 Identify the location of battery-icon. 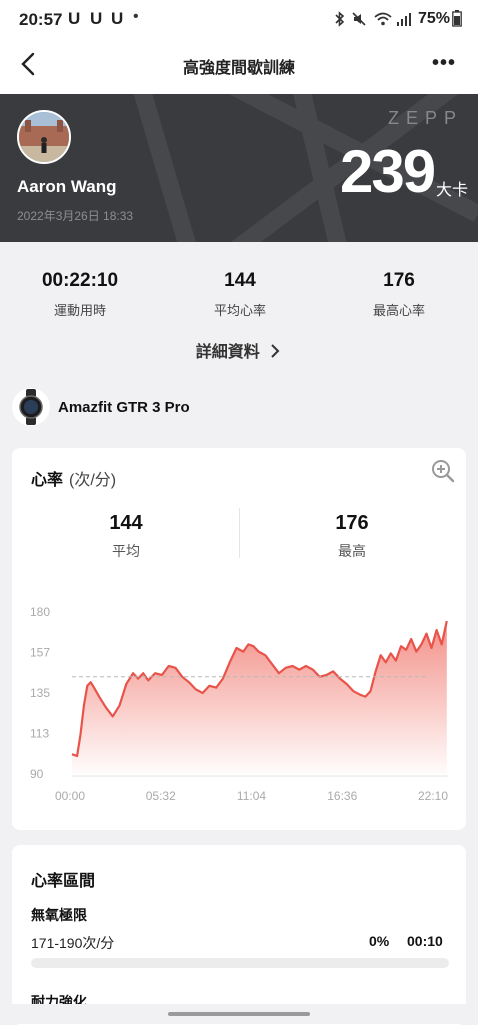
(457, 20).